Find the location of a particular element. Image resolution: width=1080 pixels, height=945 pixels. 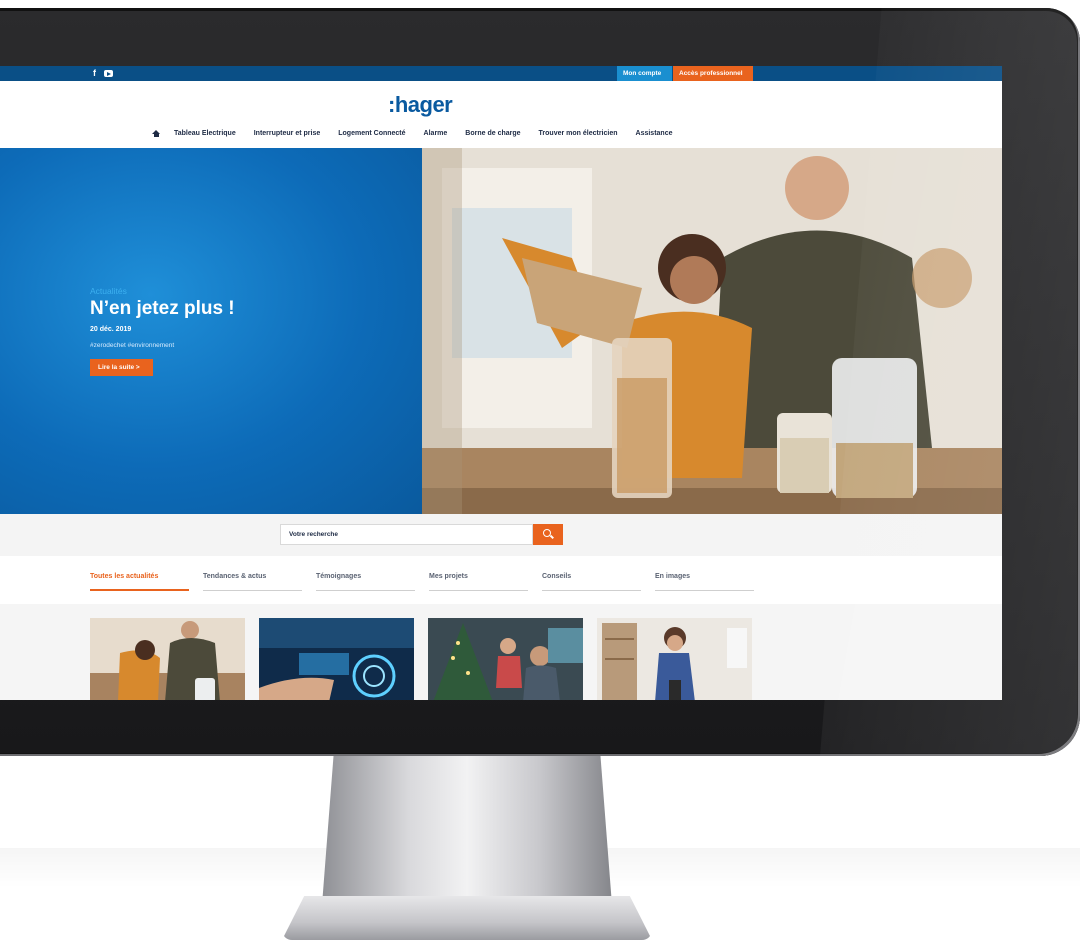

search-input: Votre recherche is located at coordinates (406, 534).